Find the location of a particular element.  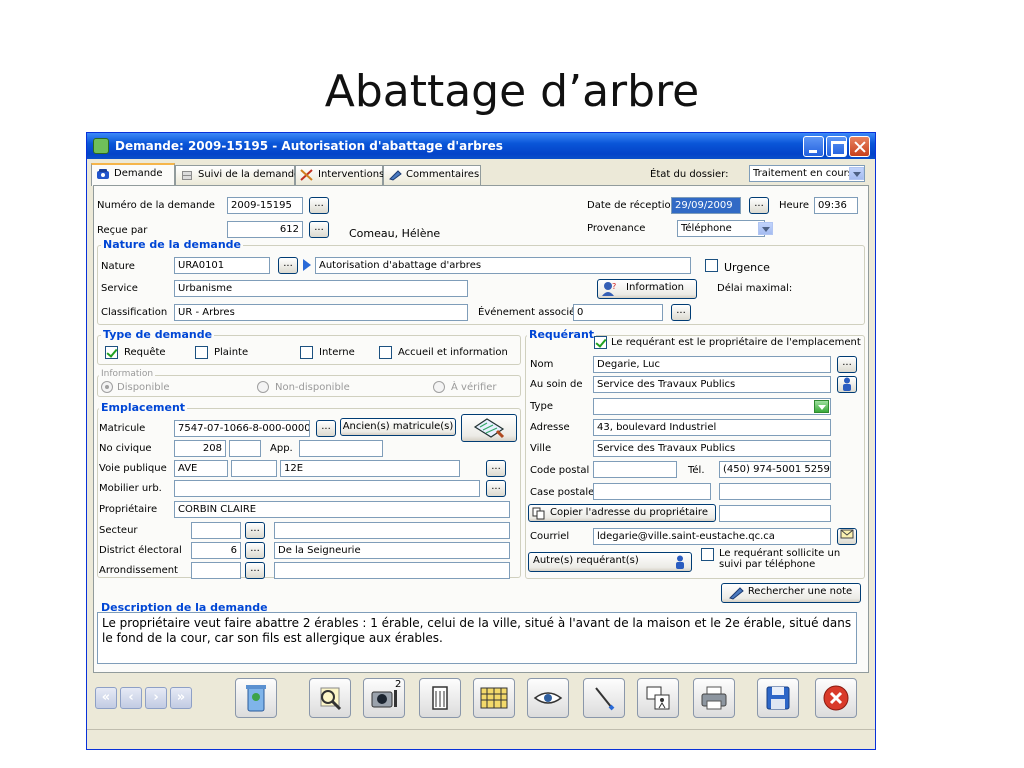

type-select is located at coordinates (712, 406).